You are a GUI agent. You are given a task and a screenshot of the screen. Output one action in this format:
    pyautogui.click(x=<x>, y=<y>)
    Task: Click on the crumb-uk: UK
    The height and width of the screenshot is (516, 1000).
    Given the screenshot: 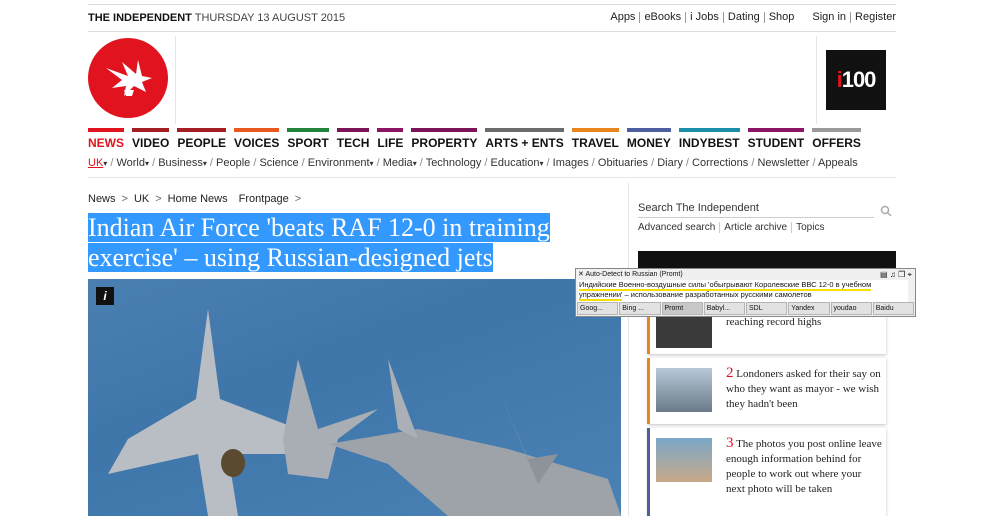 What is the action you would take?
    pyautogui.click(x=141, y=199)
    